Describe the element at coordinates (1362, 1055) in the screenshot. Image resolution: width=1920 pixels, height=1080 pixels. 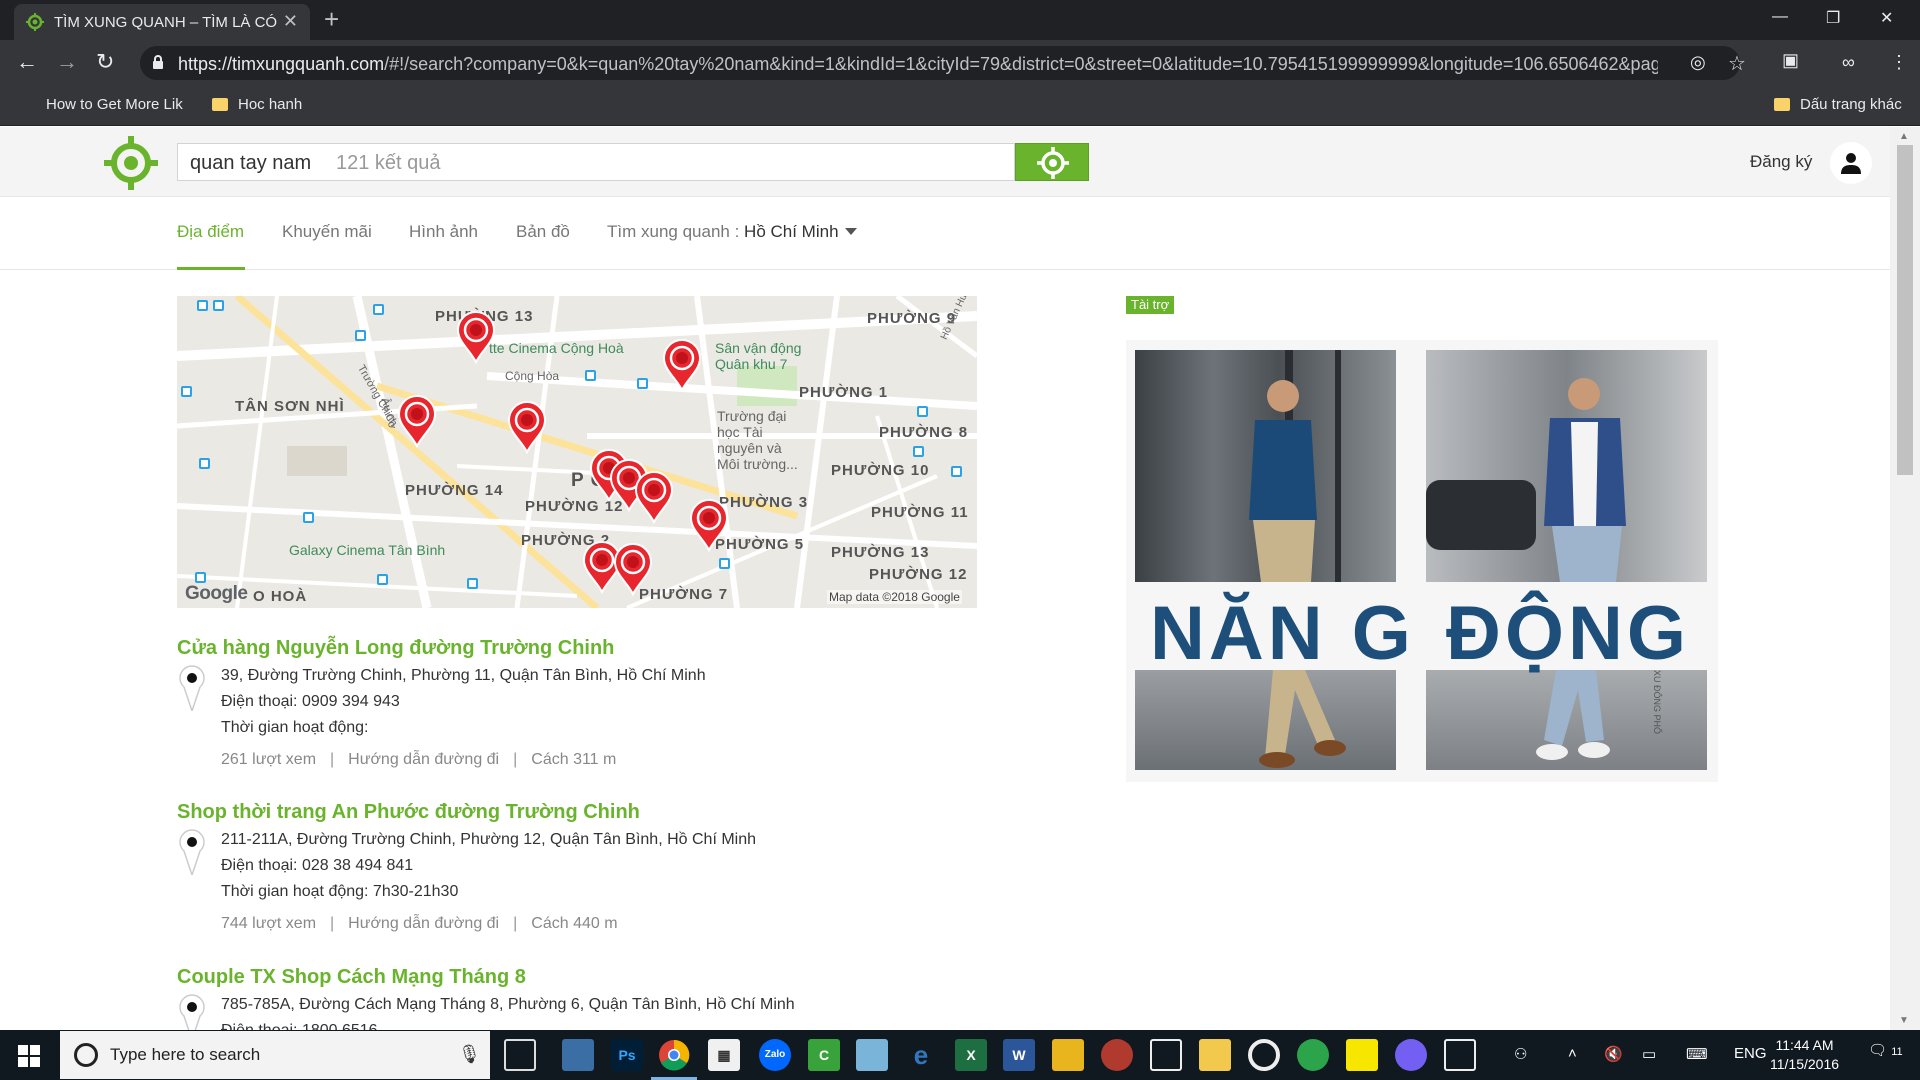
I see `sticky-notes-app-icon` at that location.